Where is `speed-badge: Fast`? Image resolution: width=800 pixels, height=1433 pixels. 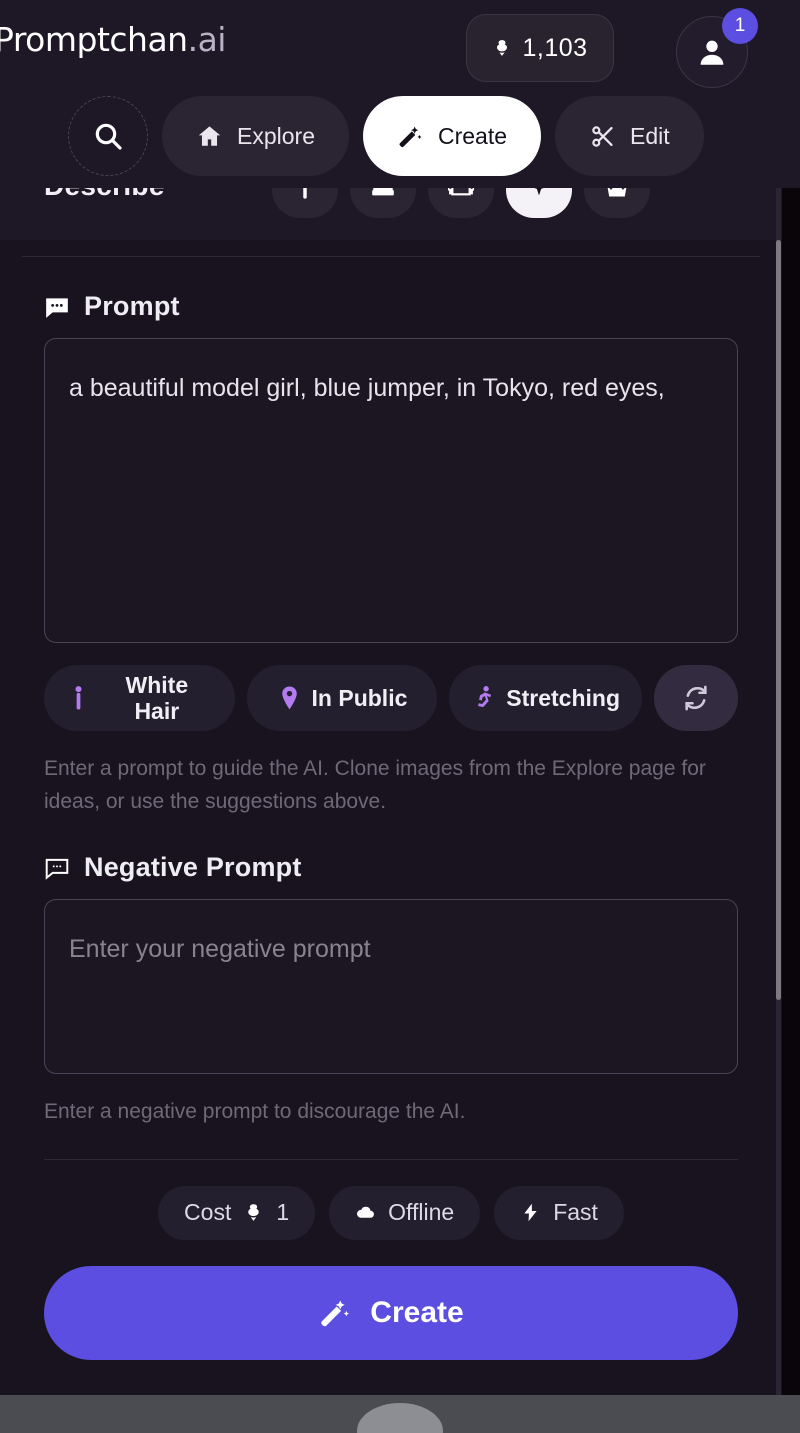
speed-badge: Fast is located at coordinates (559, 1212).